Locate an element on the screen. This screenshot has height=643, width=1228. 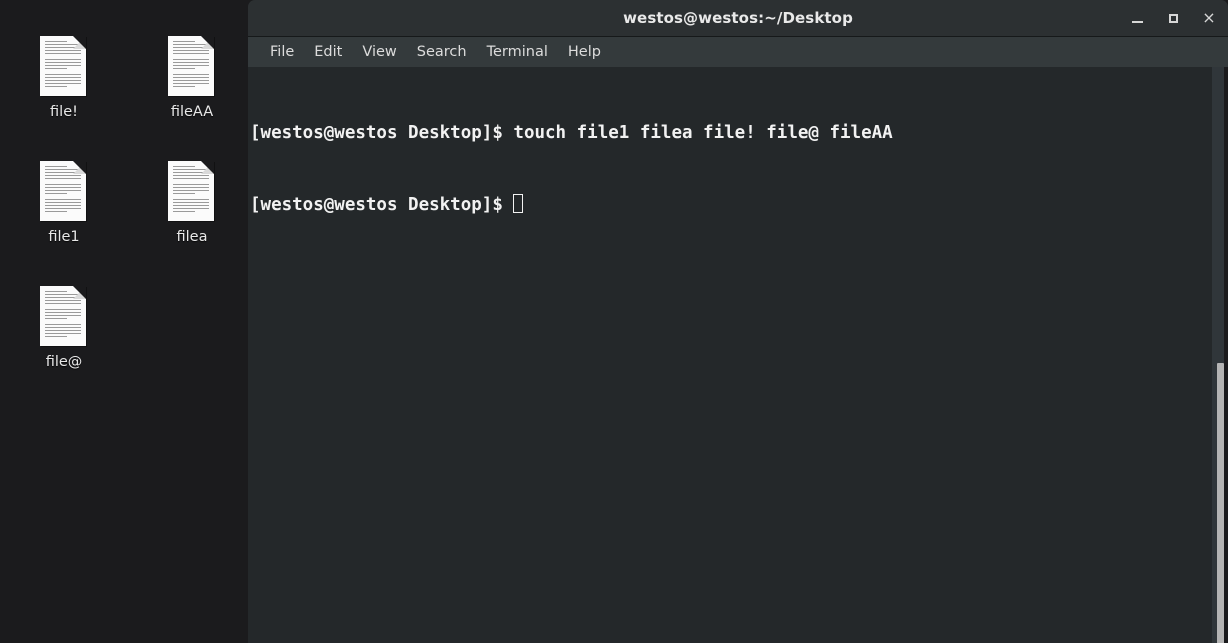
maximize-button is located at coordinates (1173, 18).